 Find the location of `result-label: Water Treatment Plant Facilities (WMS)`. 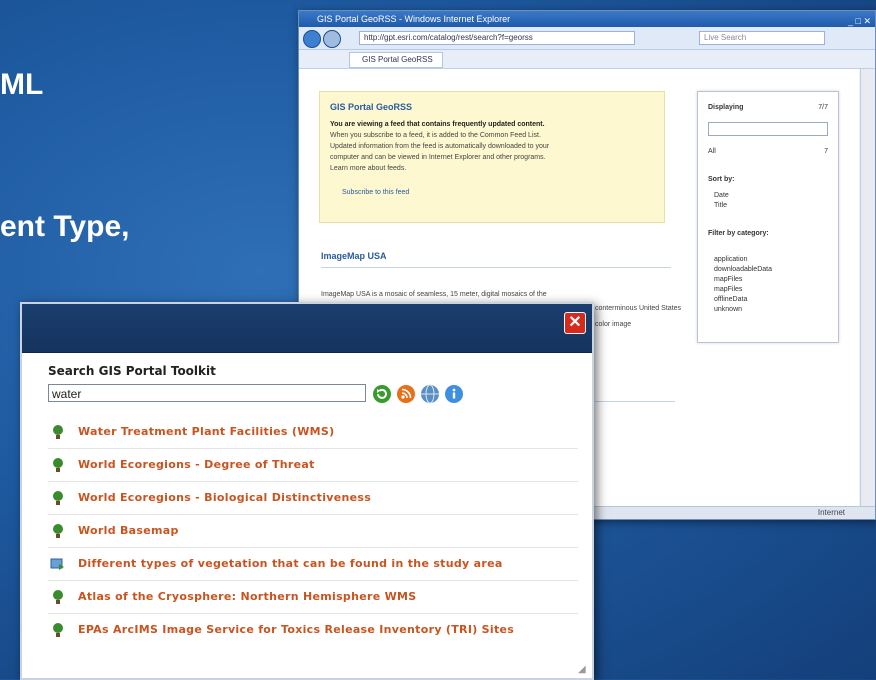

result-label: Water Treatment Plant Facilities (WMS) is located at coordinates (206, 431).